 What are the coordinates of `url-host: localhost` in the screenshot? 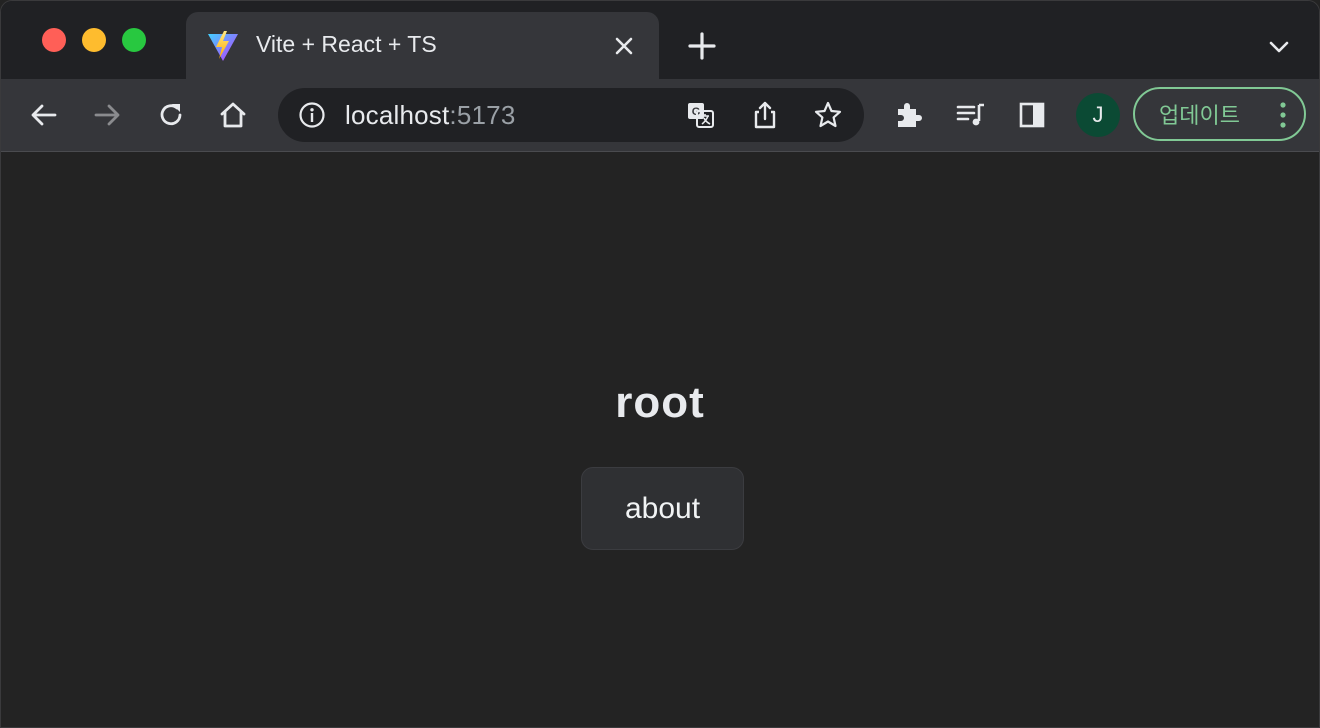 It's located at (397, 115).